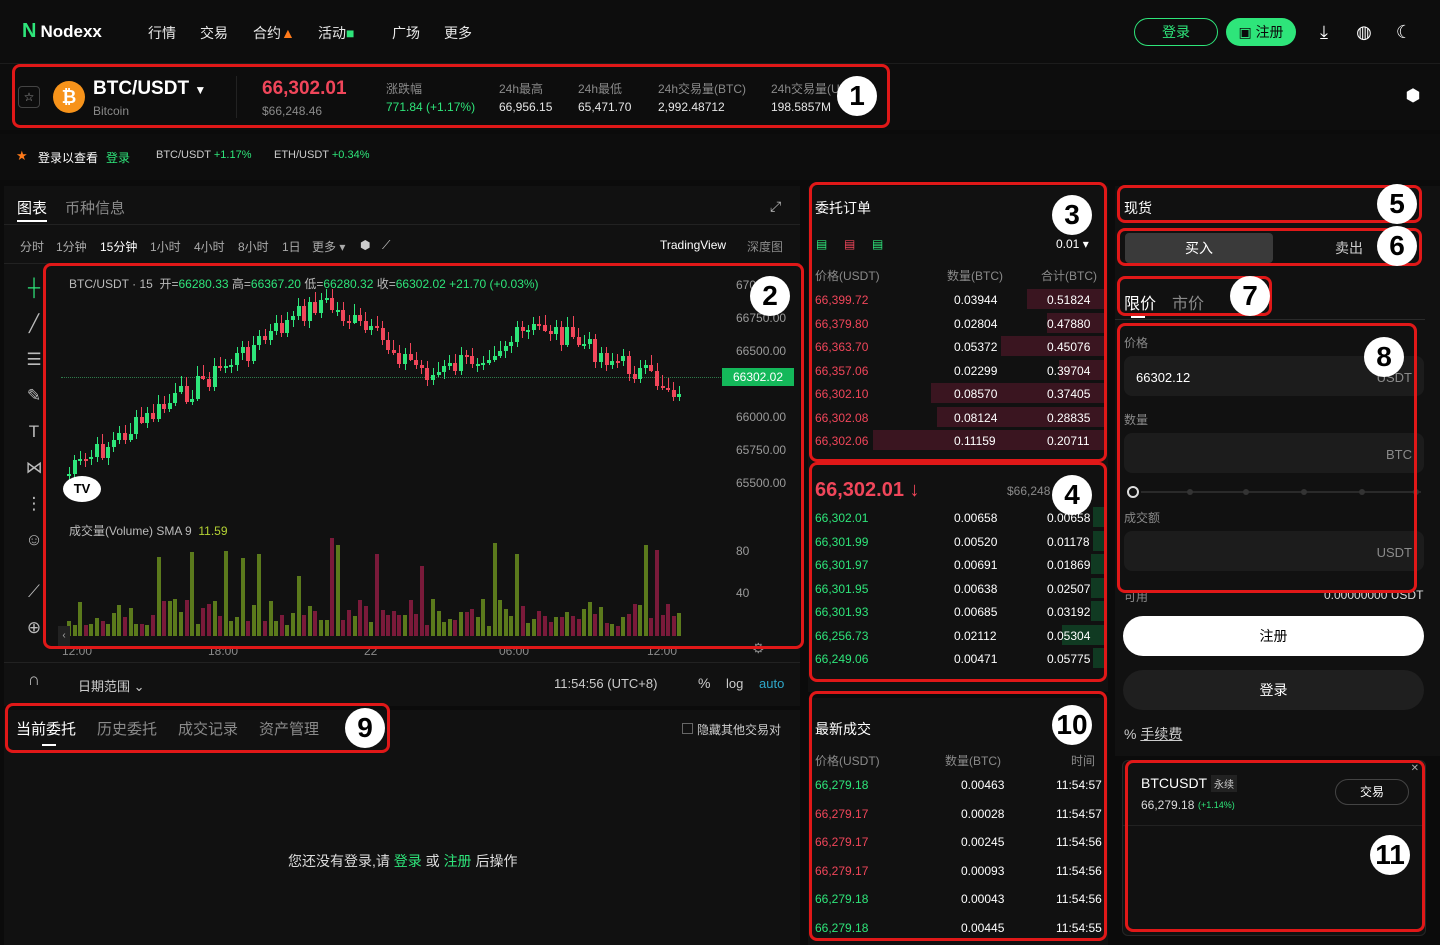 The width and height of the screenshot is (1440, 945). I want to click on close-icon: ✕, so click(1415, 768).